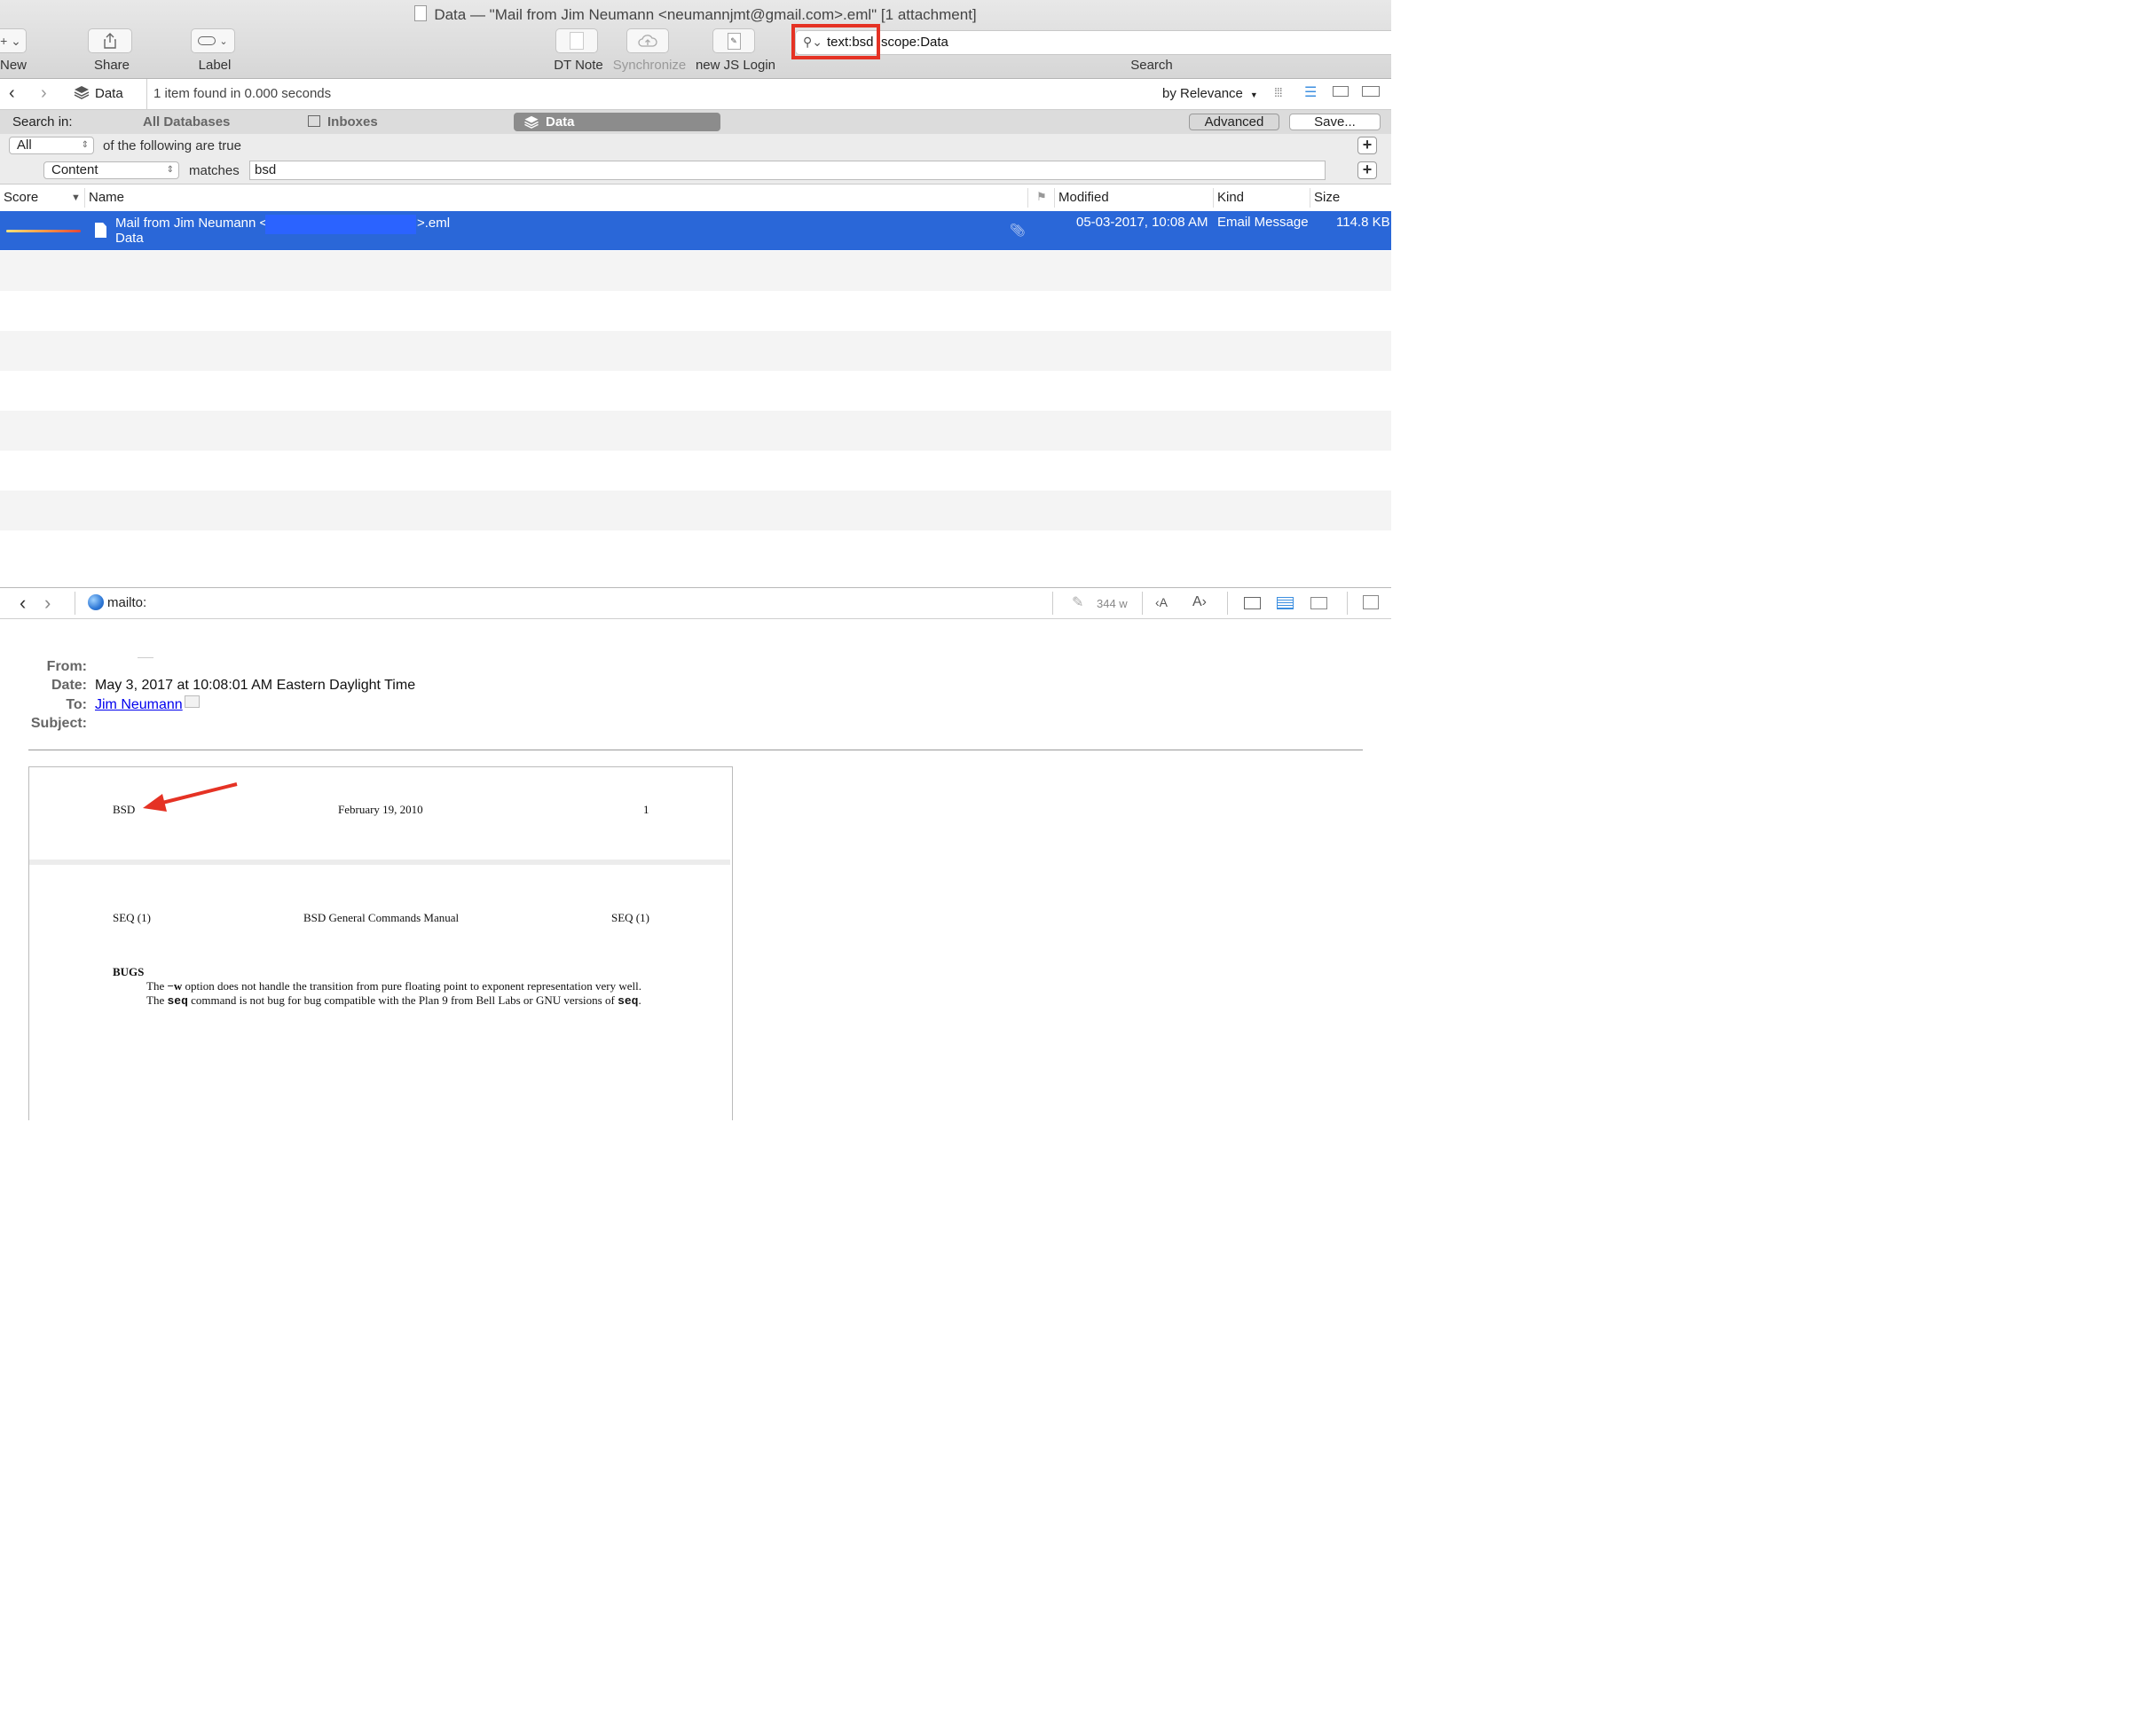 This screenshot has width=2156, height=1735. Describe the element at coordinates (1371, 602) in the screenshot. I see `inspector-icon` at that location.